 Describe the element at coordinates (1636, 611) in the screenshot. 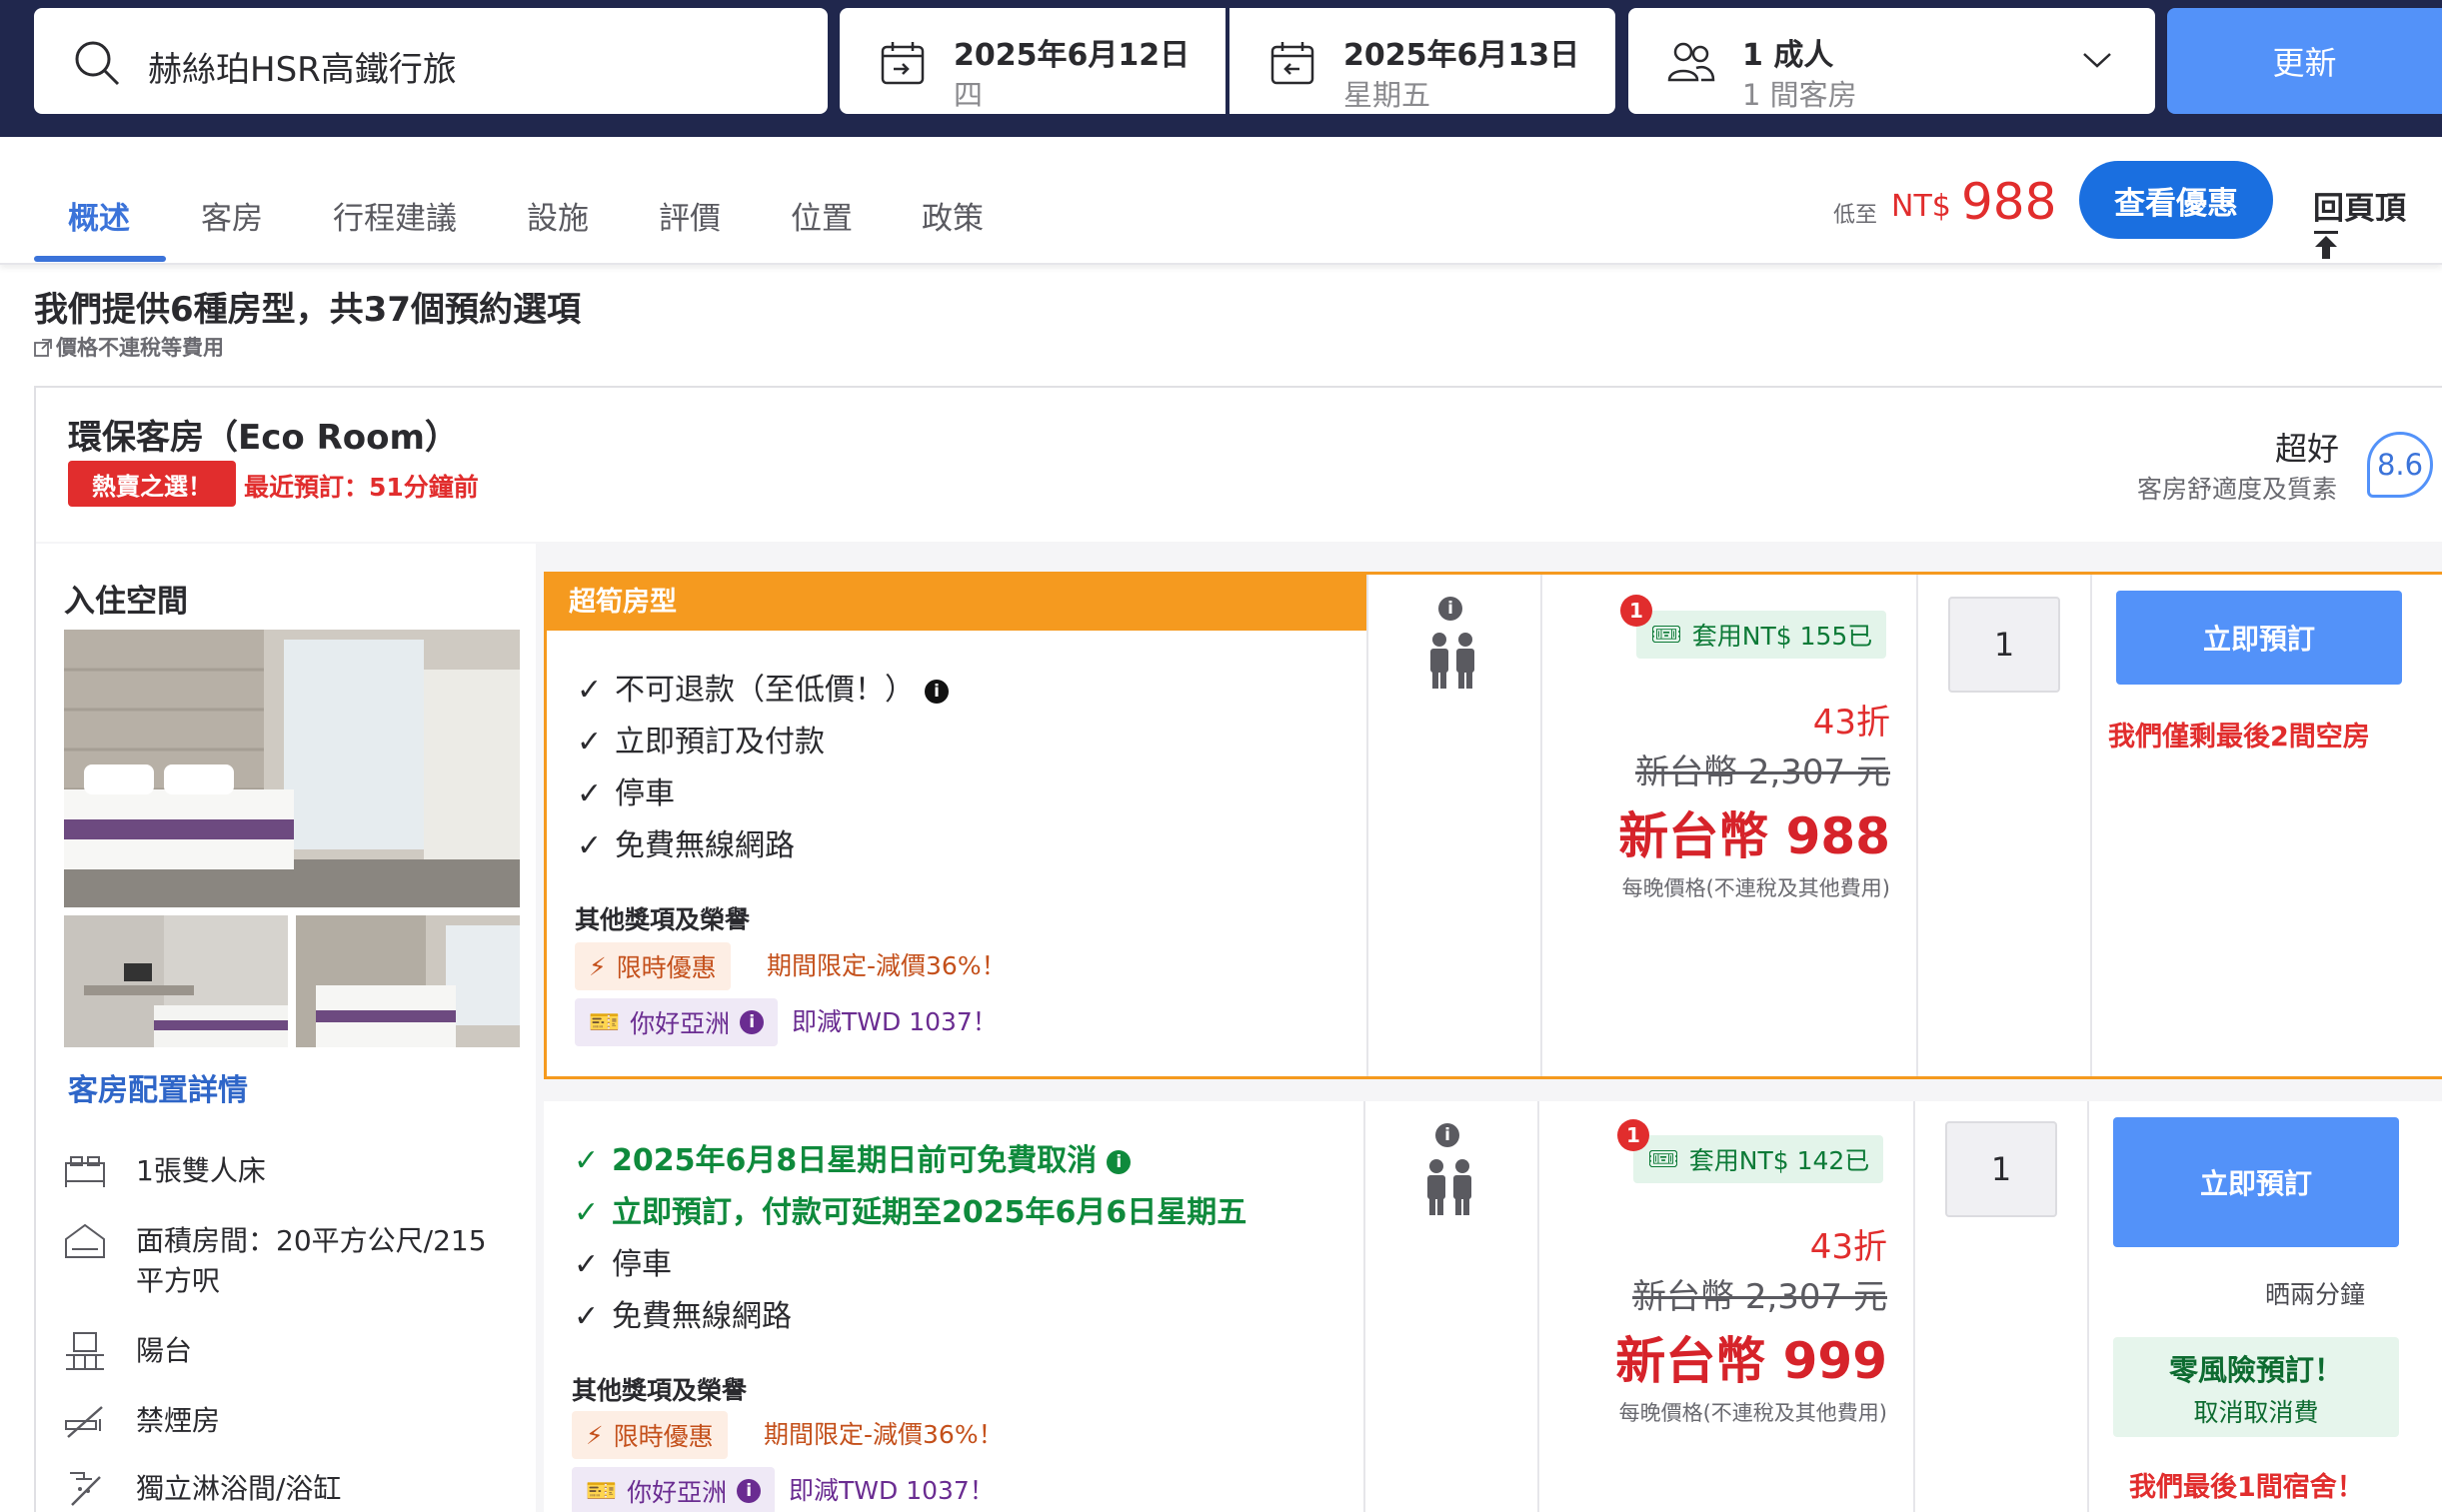

I see `offer-1-coupon-badge: 1` at that location.